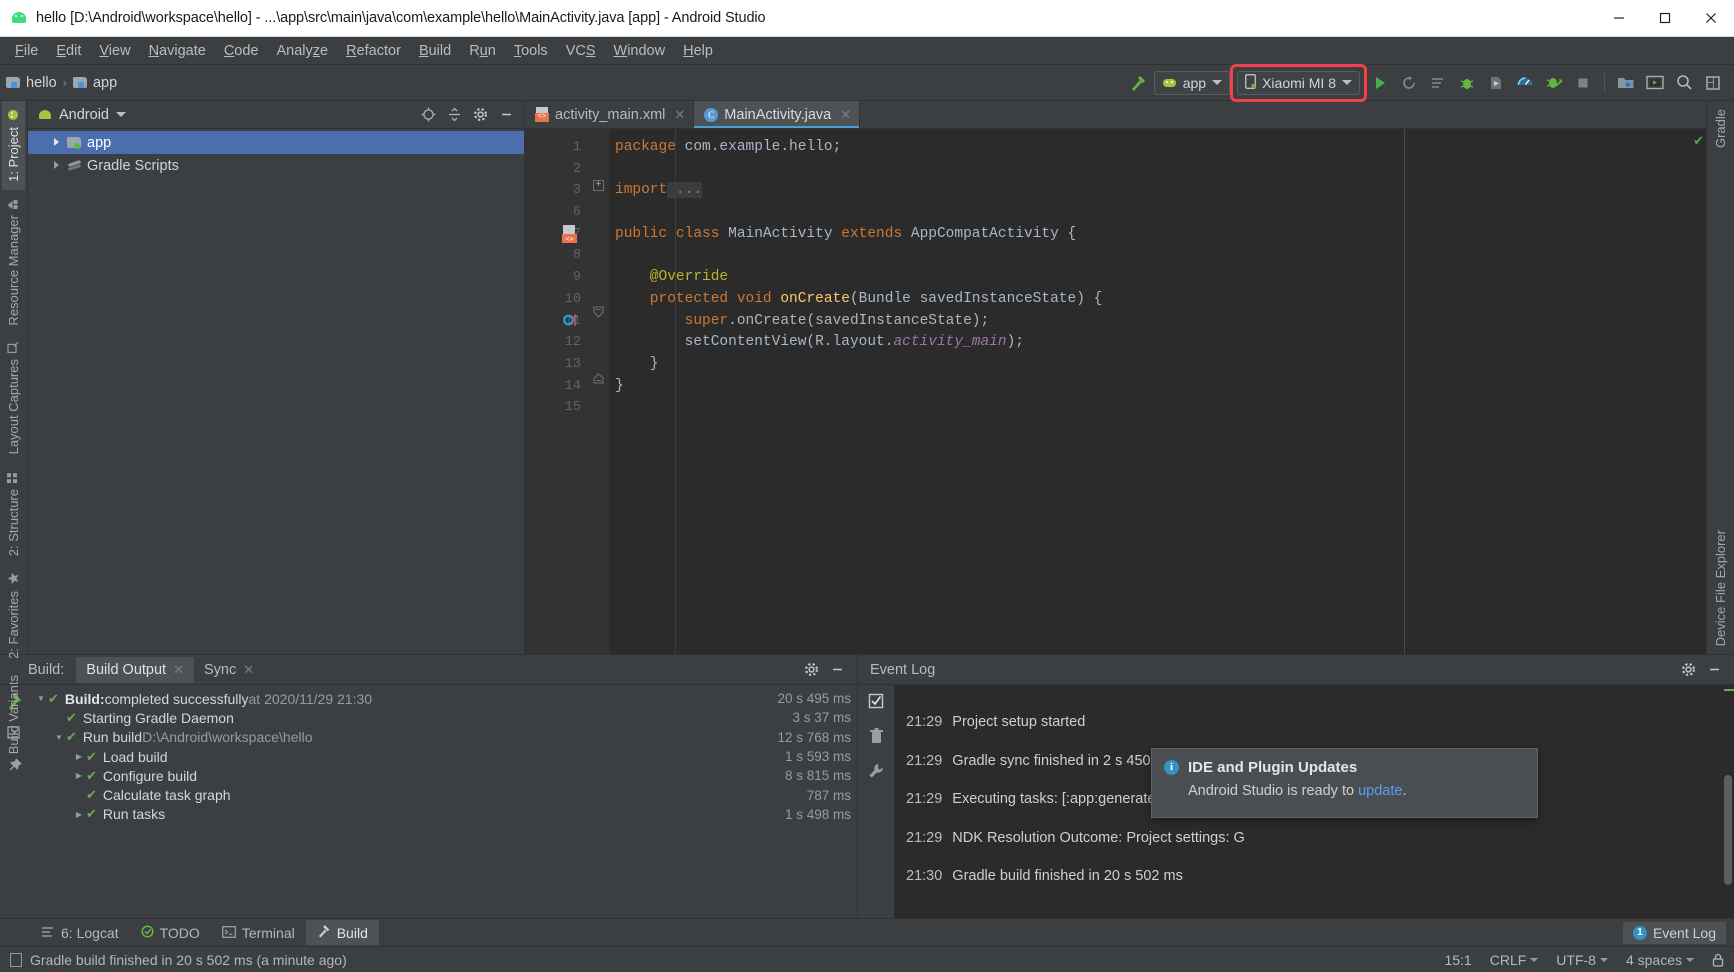  I want to click on menu-edit: Edit, so click(68, 51).